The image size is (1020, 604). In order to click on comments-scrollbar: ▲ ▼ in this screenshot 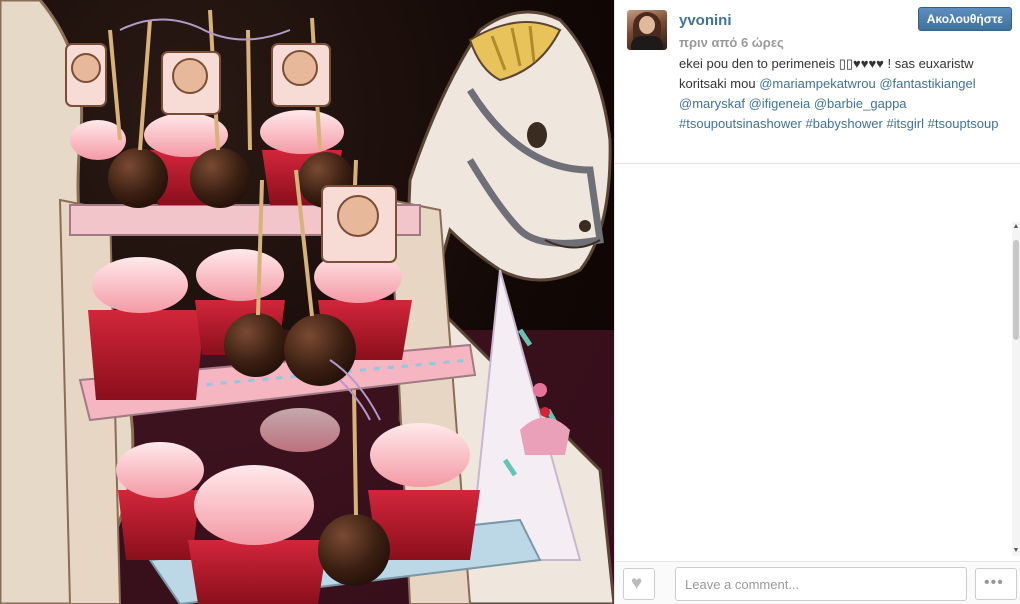, I will do `click(1016, 389)`.